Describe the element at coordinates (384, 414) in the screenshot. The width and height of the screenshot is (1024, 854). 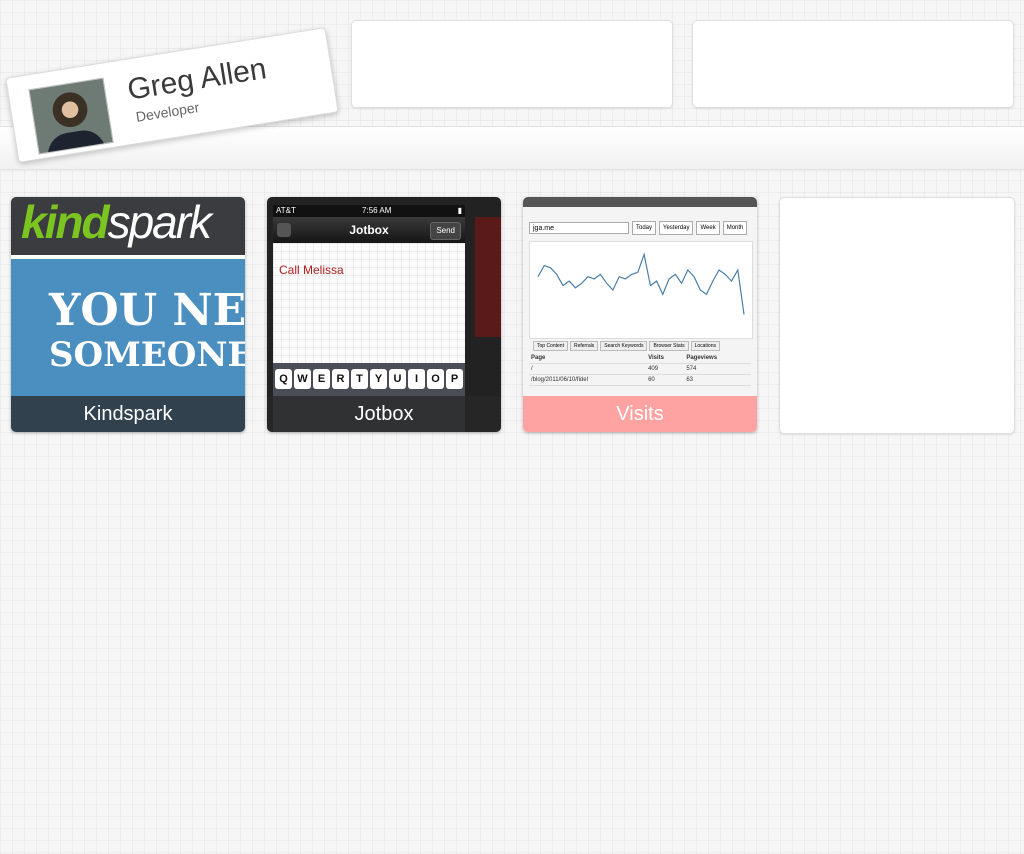
I see `app-label: Jotbox` at that location.